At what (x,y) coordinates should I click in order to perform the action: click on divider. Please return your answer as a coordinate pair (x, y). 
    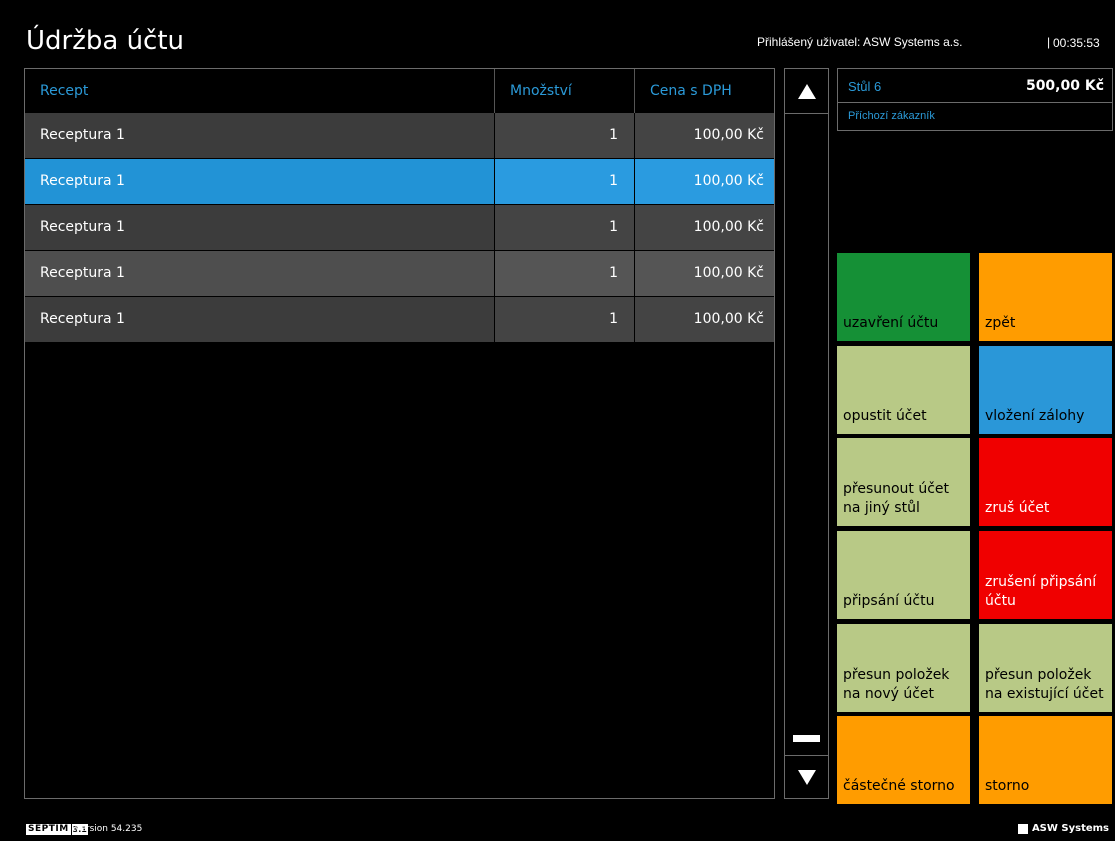
    Looking at the image, I should click on (975, 102).